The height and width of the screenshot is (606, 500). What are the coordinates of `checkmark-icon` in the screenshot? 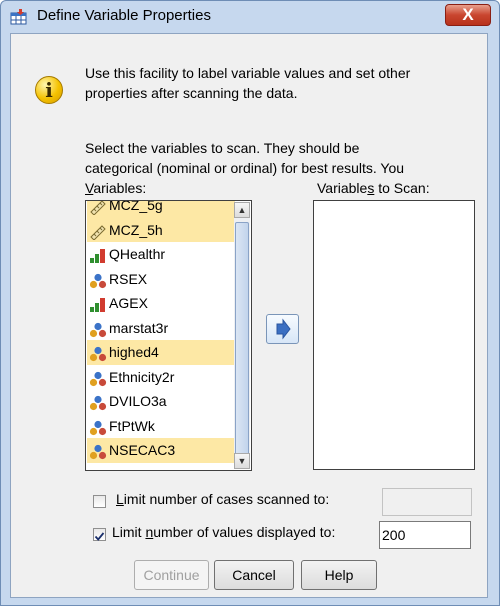 It's located at (99, 536).